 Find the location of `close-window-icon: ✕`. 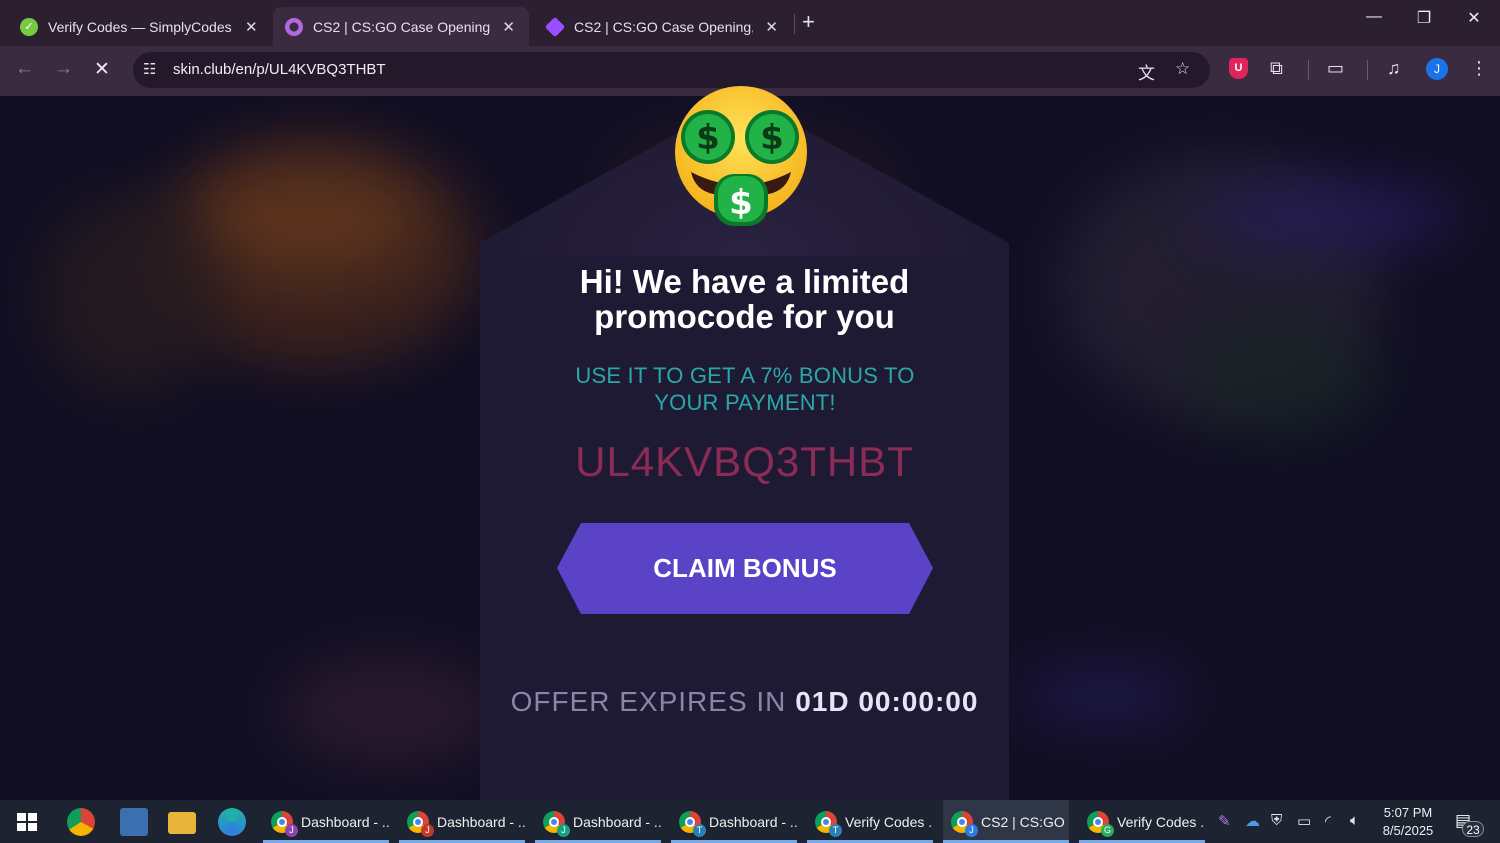

close-window-icon: ✕ is located at coordinates (1474, 18).